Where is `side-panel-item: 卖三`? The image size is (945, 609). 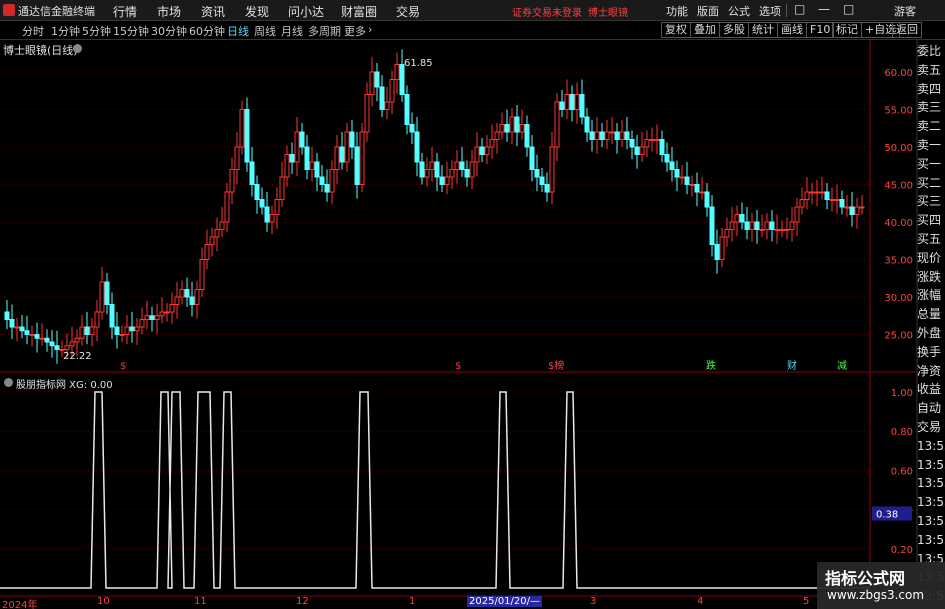
side-panel-item: 卖三 is located at coordinates (931, 107).